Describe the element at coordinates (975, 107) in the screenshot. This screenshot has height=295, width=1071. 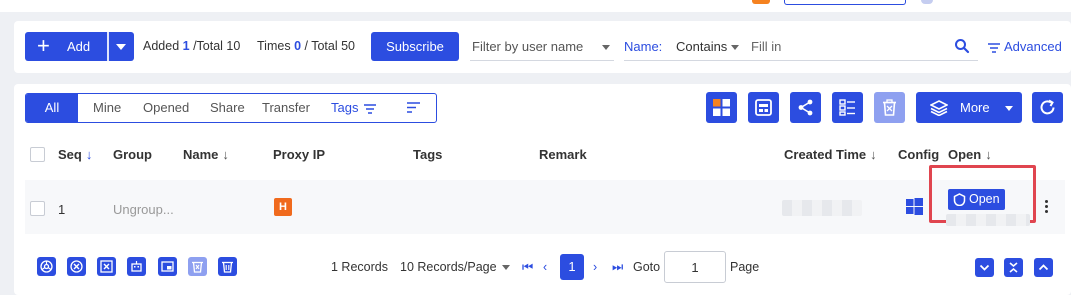
I see `more-label: More` at that location.